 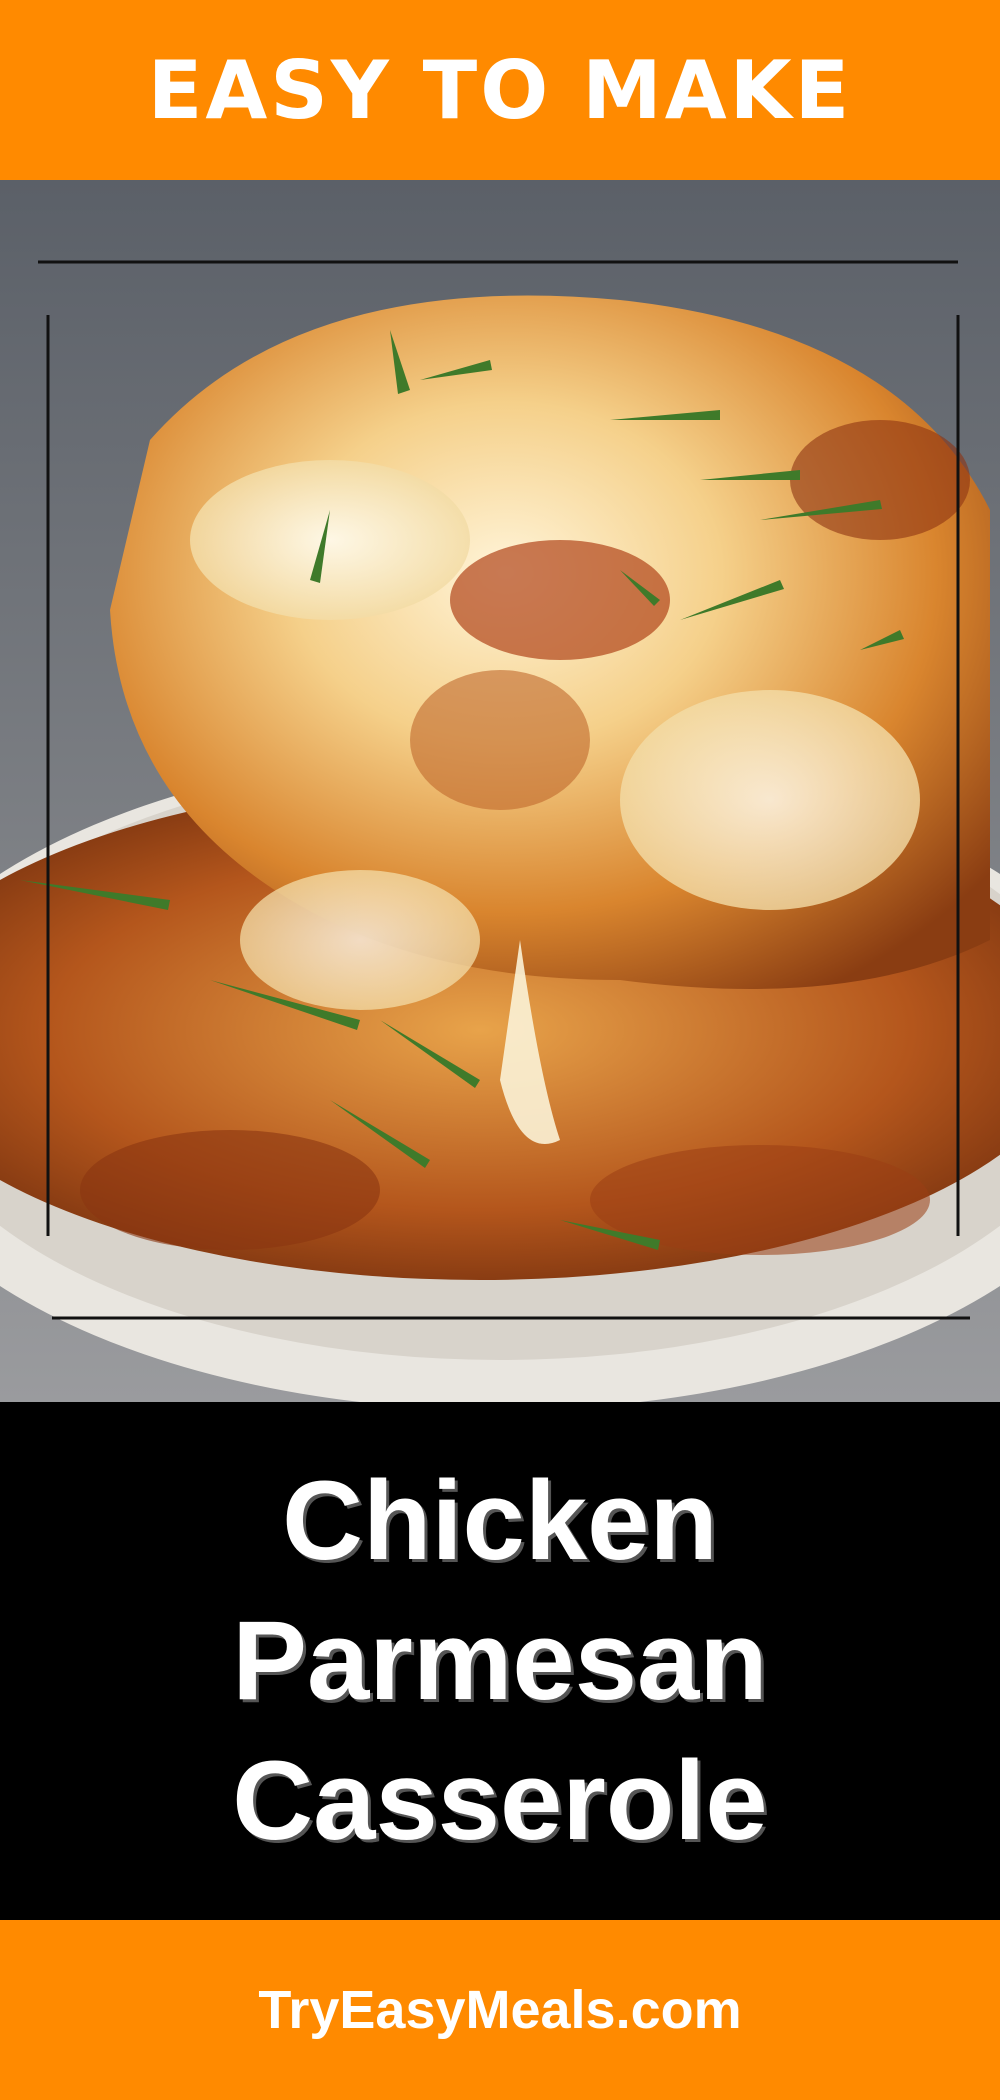 I want to click on bottom-banner: TryEasyMeals.com, so click(x=500, y=2010).